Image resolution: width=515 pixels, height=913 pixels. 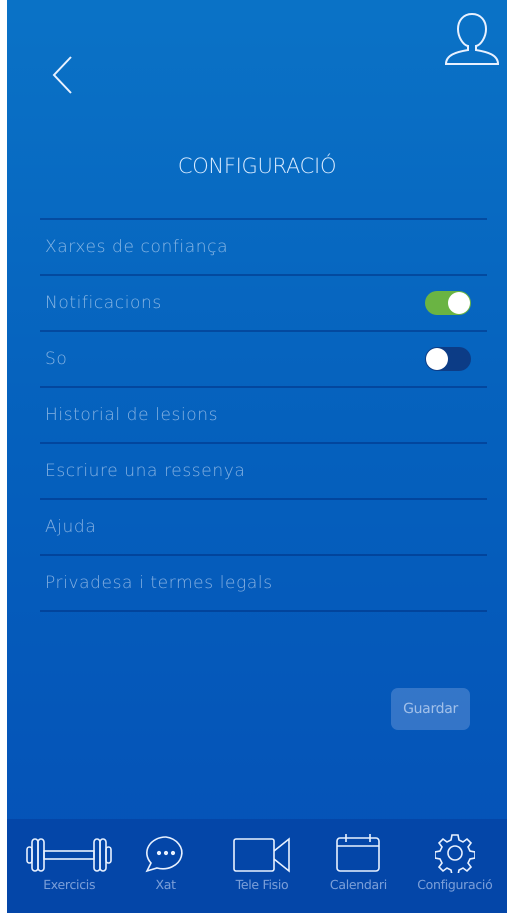 What do you see at coordinates (56, 359) in the screenshot?
I see `setting-label: So` at bounding box center [56, 359].